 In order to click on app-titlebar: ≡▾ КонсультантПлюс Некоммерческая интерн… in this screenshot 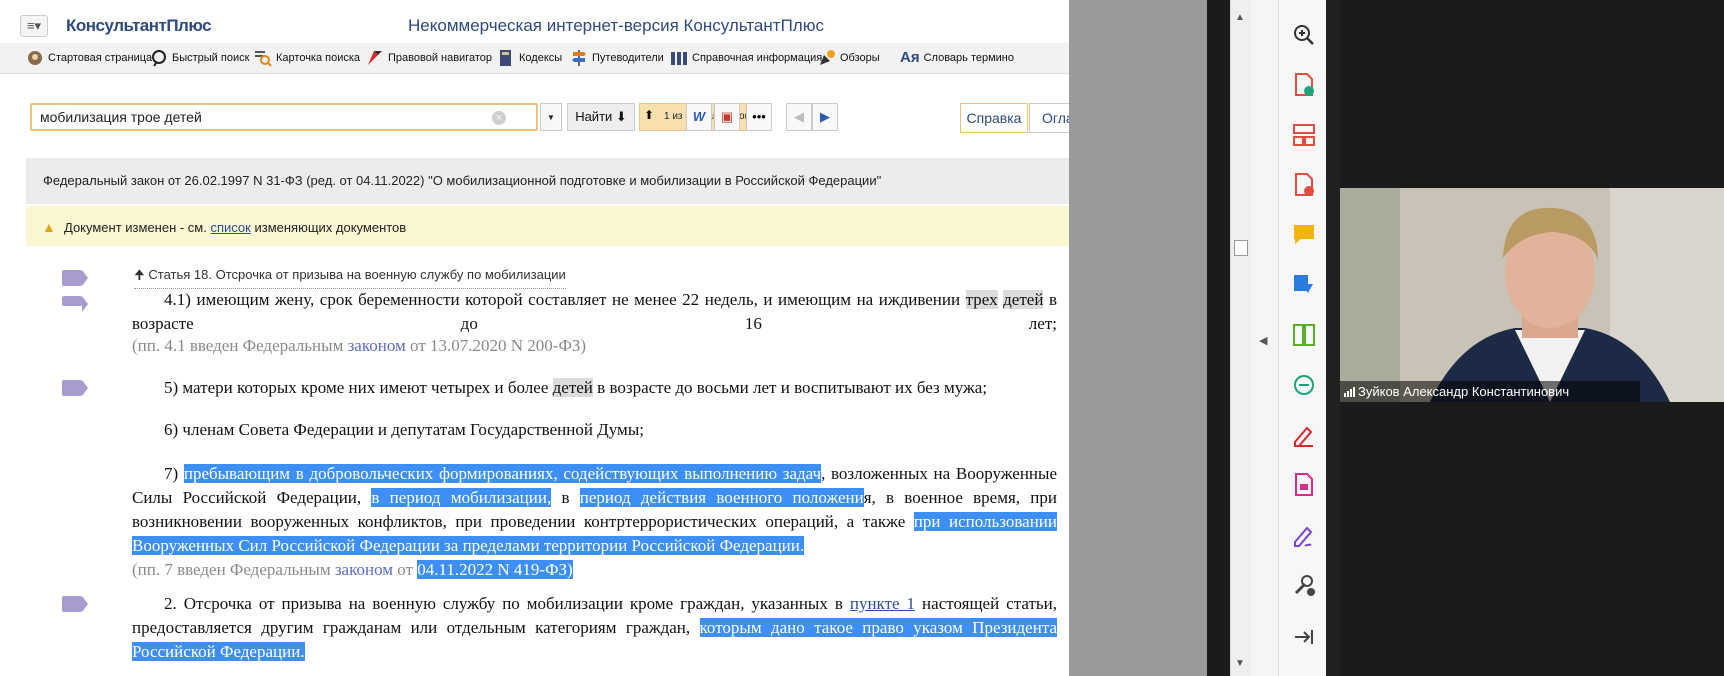, I will do `click(534, 26)`.